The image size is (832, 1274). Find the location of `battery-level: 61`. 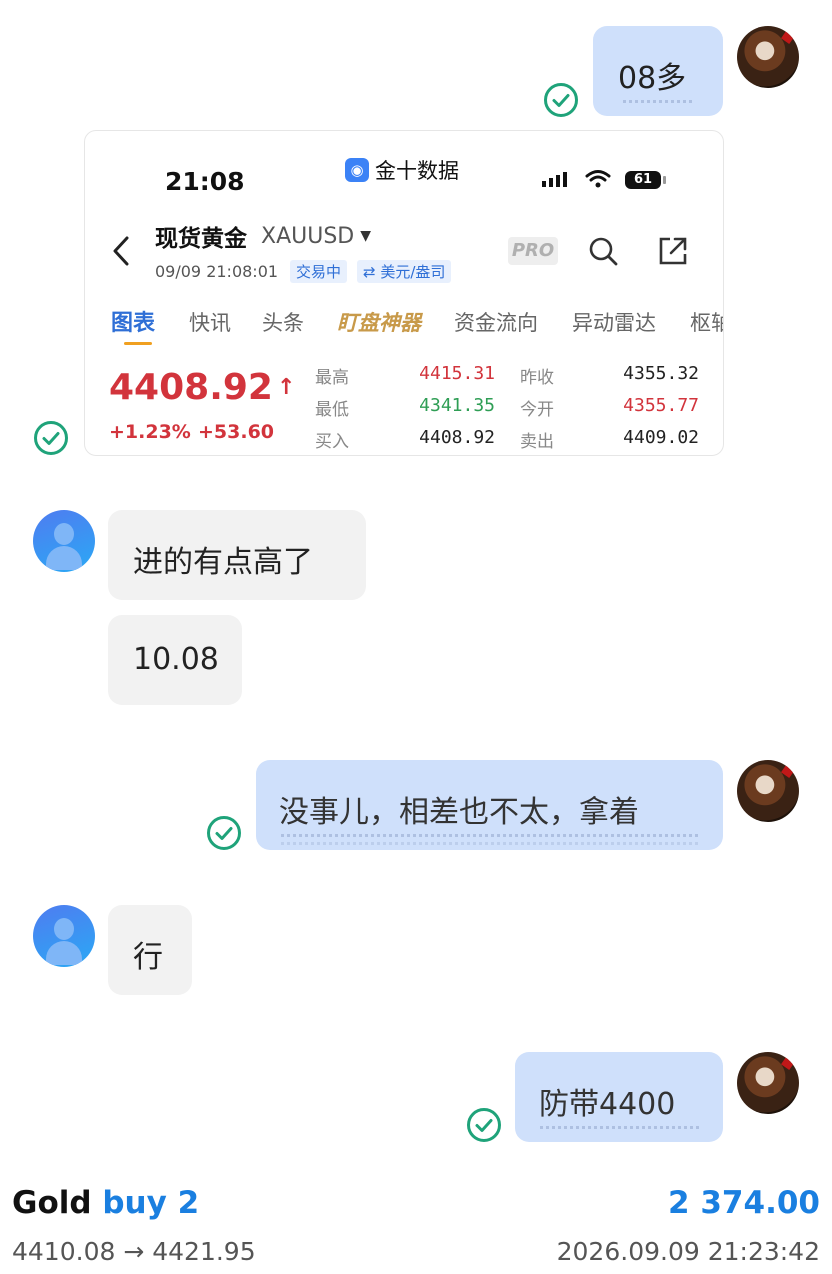

battery-level: 61 is located at coordinates (643, 179).